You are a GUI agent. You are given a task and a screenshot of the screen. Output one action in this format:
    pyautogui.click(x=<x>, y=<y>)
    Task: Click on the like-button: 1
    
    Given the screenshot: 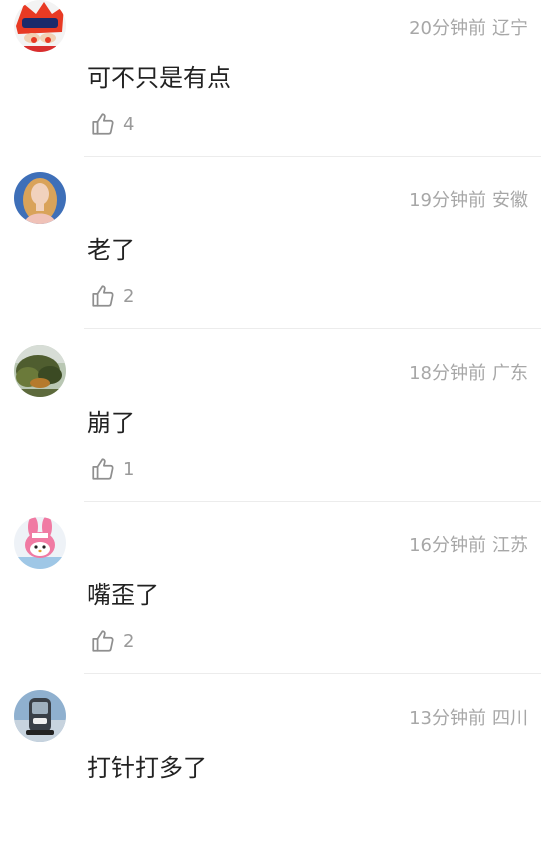 What is the action you would take?
    pyautogui.click(x=112, y=469)
    